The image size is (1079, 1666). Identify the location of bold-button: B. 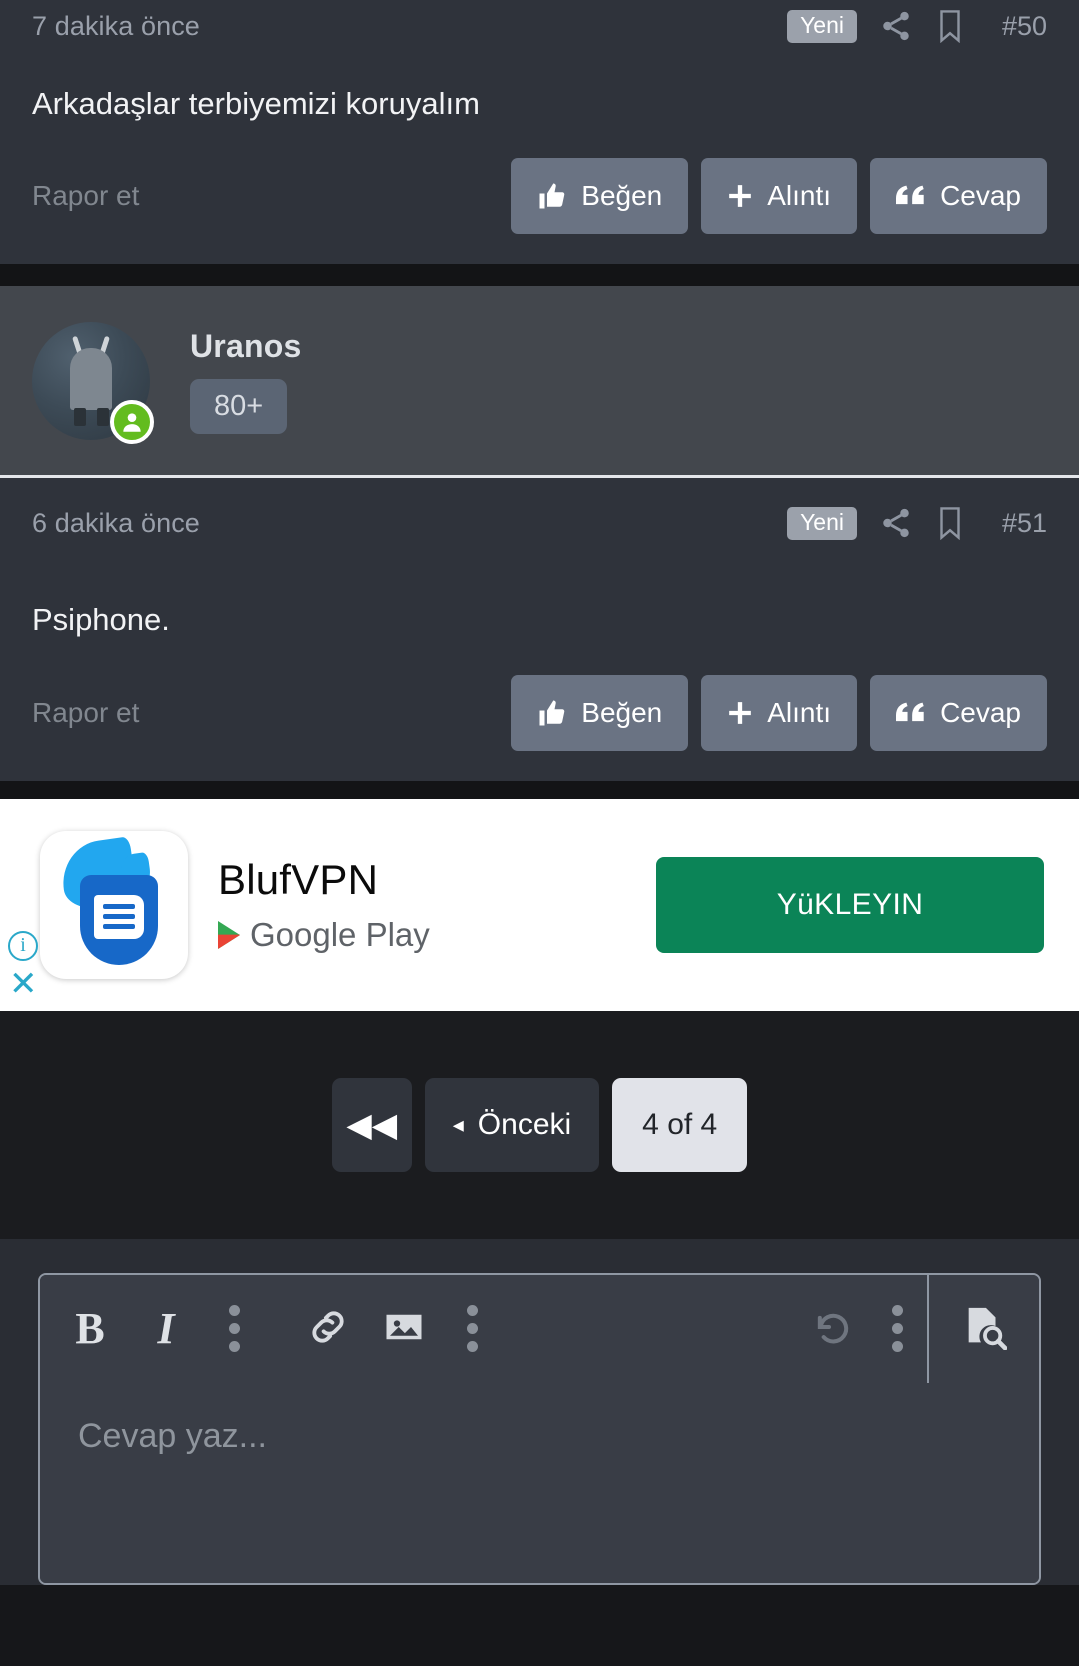
(90, 1329).